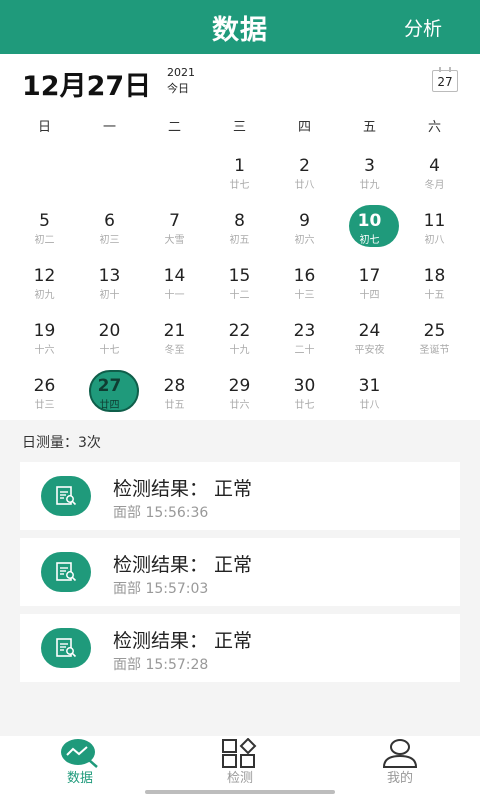  What do you see at coordinates (44, 240) in the screenshot?
I see `lunar-date: 初二` at bounding box center [44, 240].